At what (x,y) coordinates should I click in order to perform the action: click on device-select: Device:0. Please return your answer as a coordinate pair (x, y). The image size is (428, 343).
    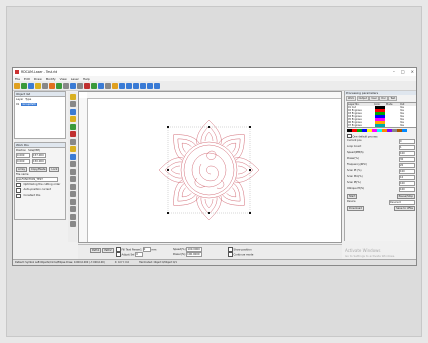
    Looking at the image, I should click on (402, 202).